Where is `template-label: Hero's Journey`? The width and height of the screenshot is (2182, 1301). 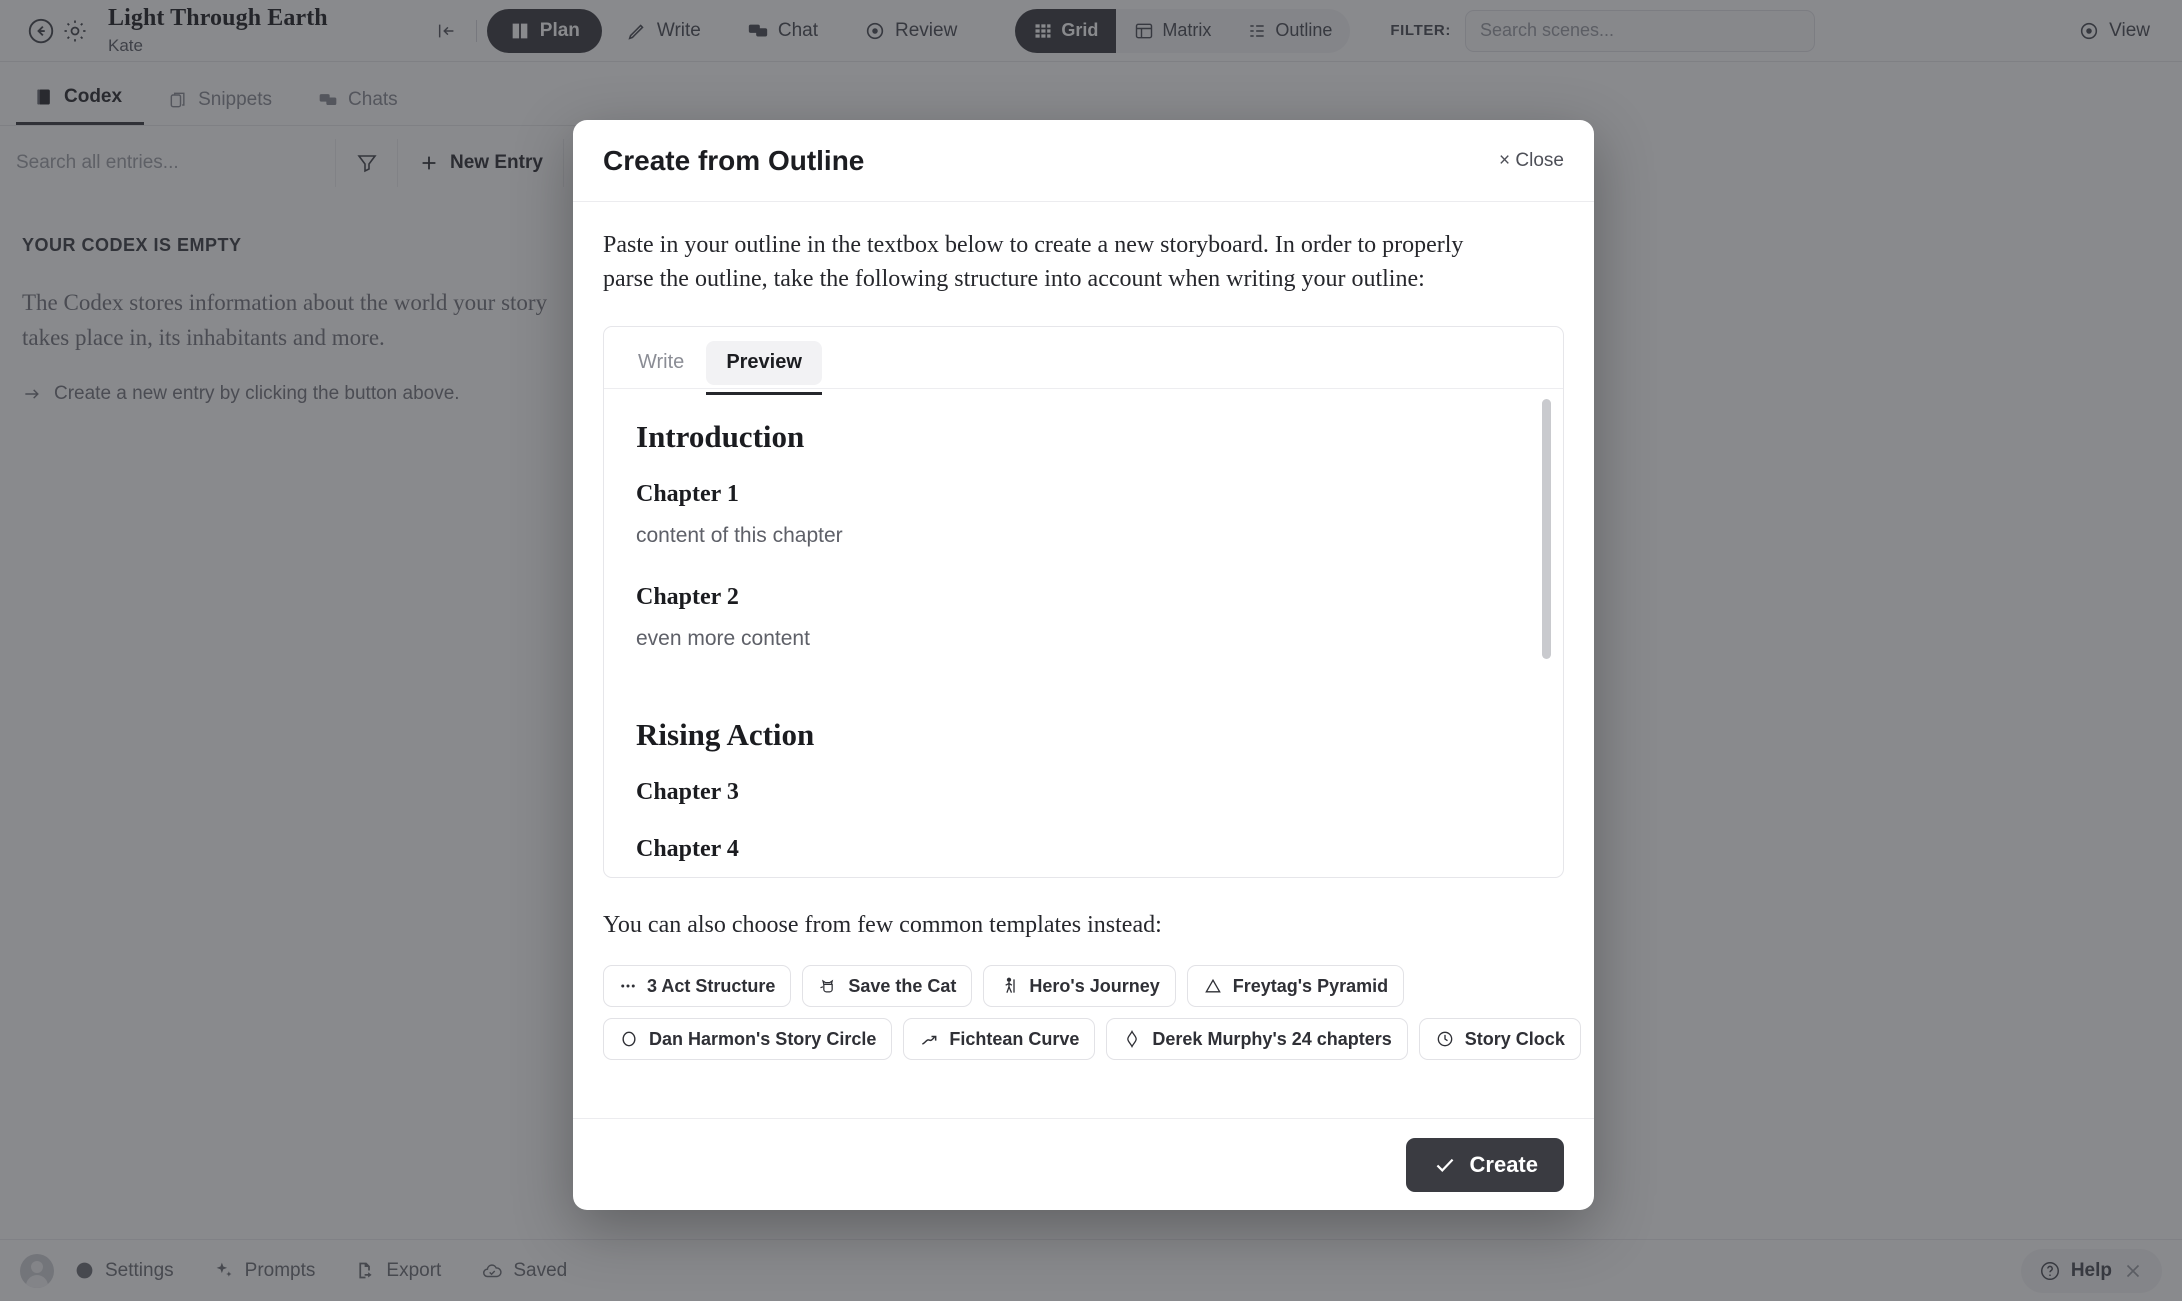 template-label: Hero's Journey is located at coordinates (1094, 985).